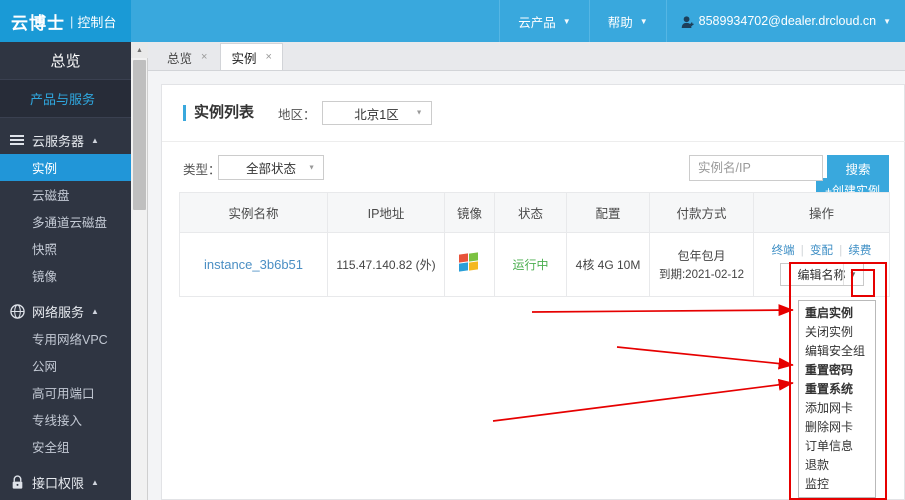  Describe the element at coordinates (70, 223) in the screenshot. I see `sidebar-item-multichannel-cloud-disk-label: 多通道云磁盘` at that location.